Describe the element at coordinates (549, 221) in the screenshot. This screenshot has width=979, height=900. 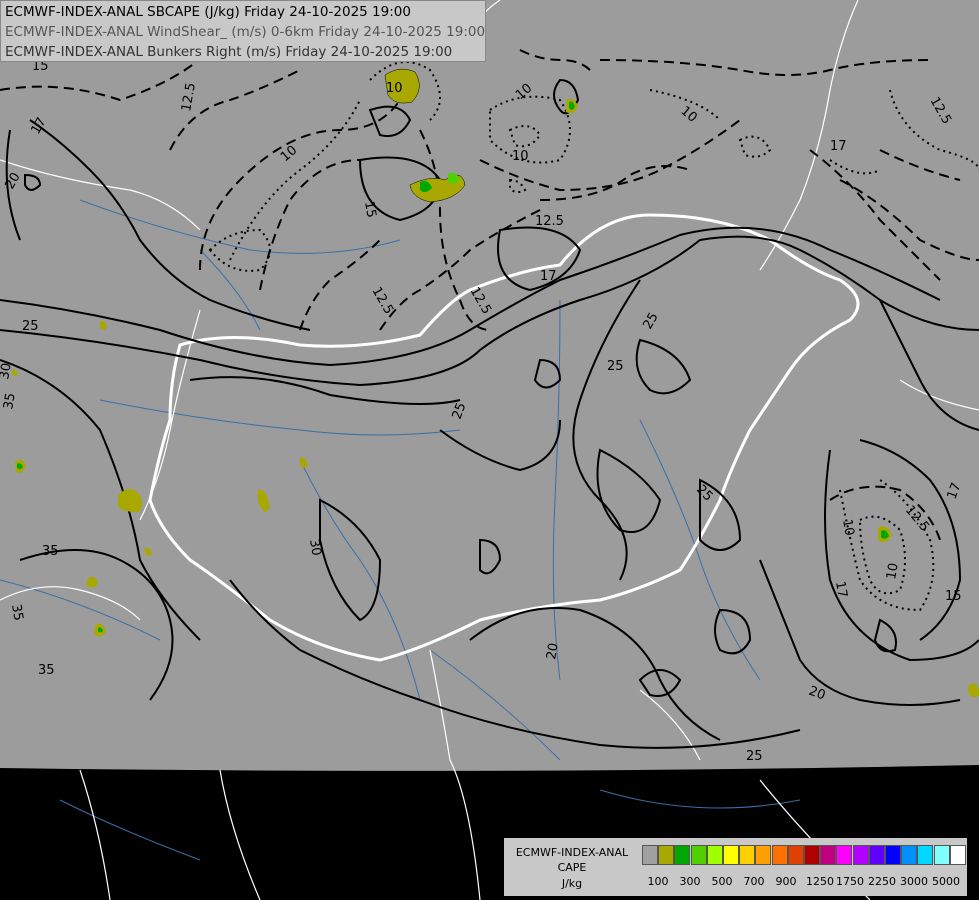
I see `contour-label: 12.5` at that location.